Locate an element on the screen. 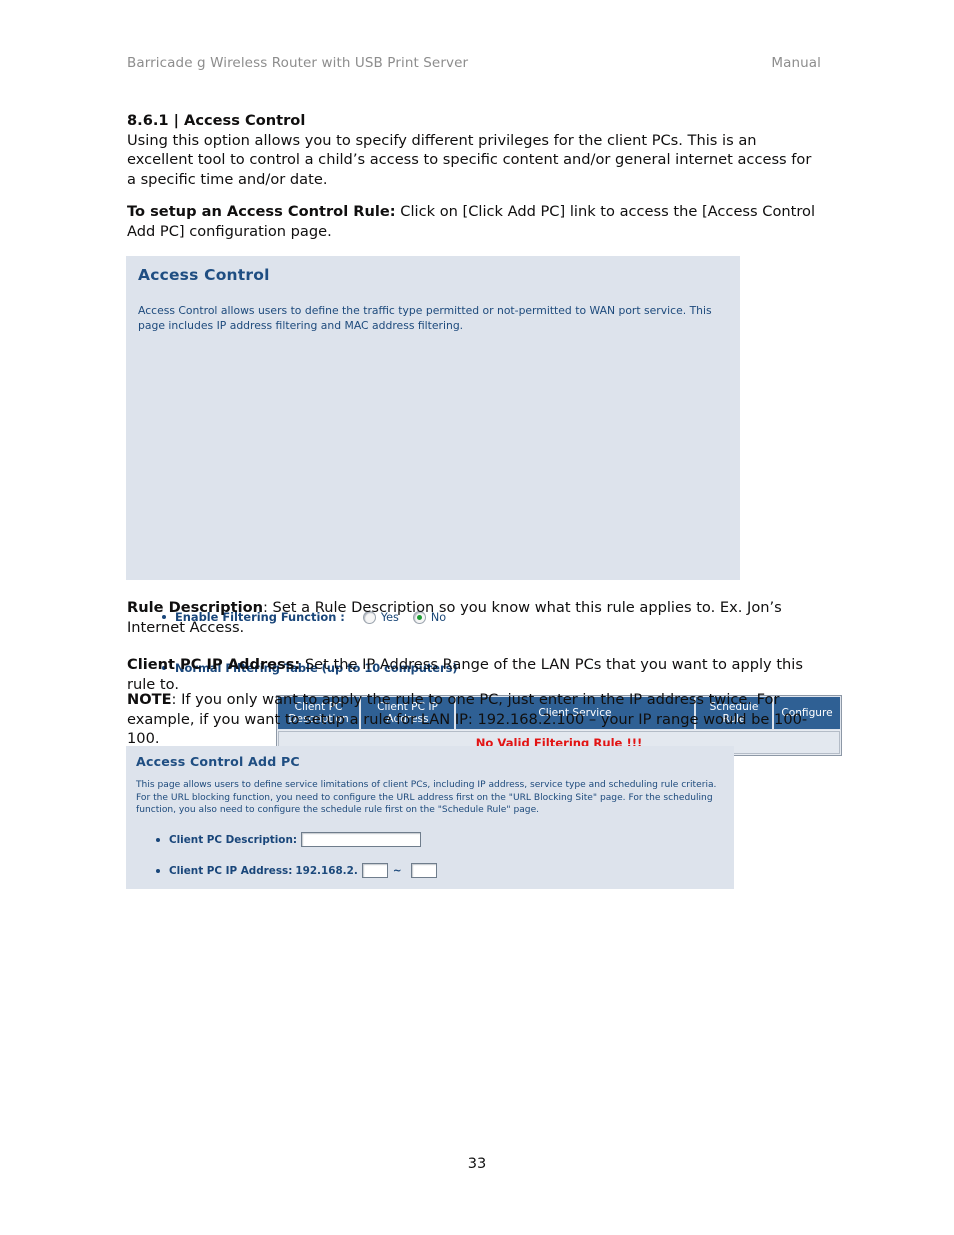  ip-range-end-input is located at coordinates (423, 870).